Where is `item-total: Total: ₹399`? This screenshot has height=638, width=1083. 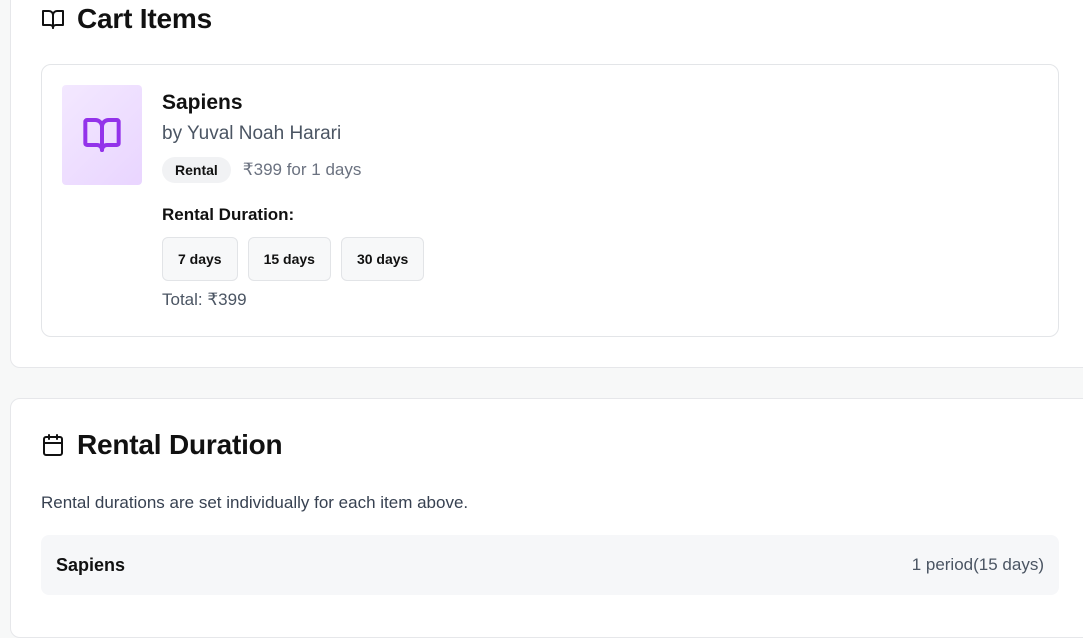
item-total: Total: ₹399 is located at coordinates (204, 299).